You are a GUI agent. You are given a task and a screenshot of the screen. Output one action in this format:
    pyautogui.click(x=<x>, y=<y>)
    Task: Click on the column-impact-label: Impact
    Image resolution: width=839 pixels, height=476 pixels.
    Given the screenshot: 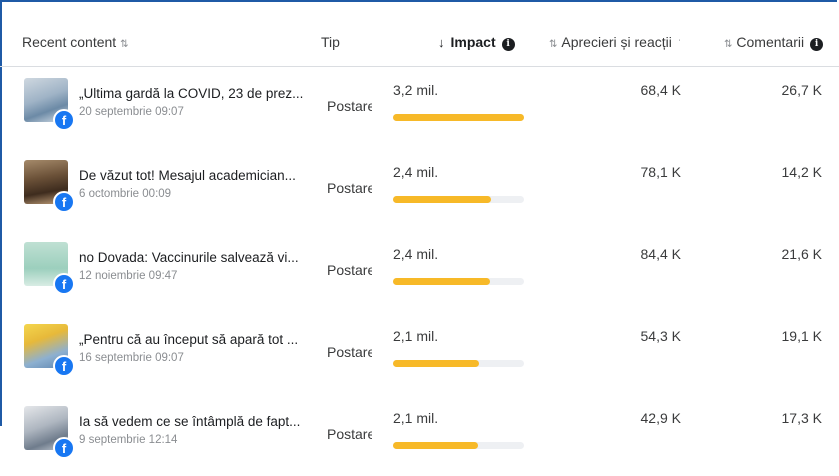 What is the action you would take?
    pyautogui.click(x=473, y=42)
    